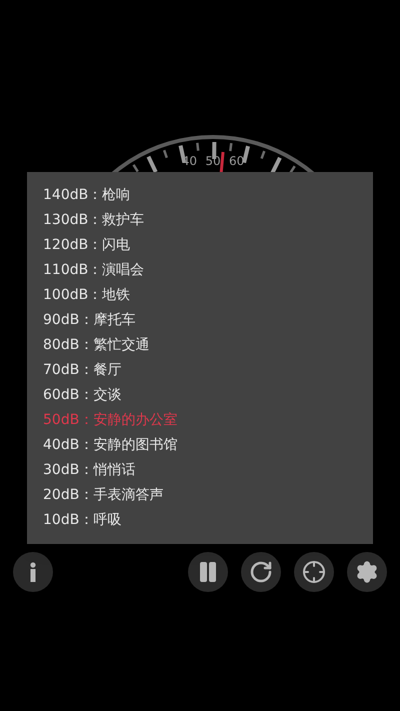 The height and width of the screenshot is (711, 400). I want to click on info-button, so click(33, 572).